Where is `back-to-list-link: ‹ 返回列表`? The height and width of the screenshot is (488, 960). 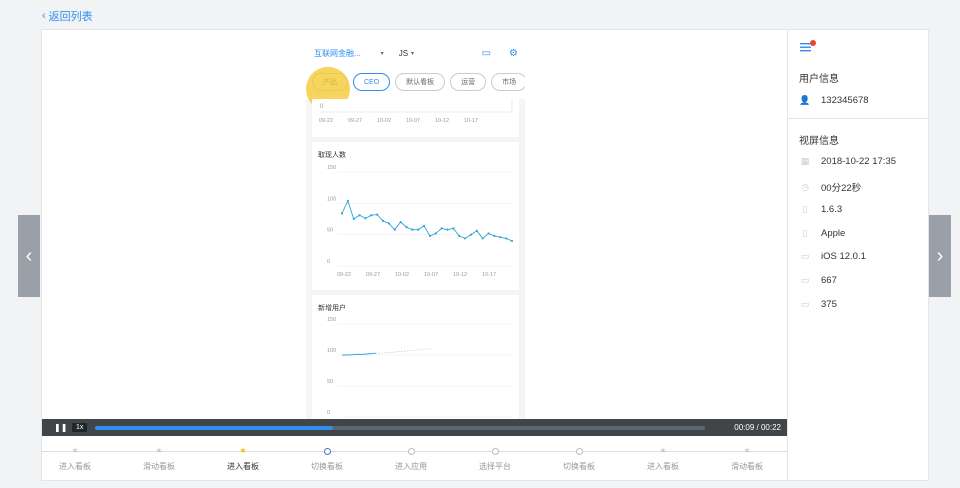 back-to-list-link: ‹ 返回列表 is located at coordinates (67, 16).